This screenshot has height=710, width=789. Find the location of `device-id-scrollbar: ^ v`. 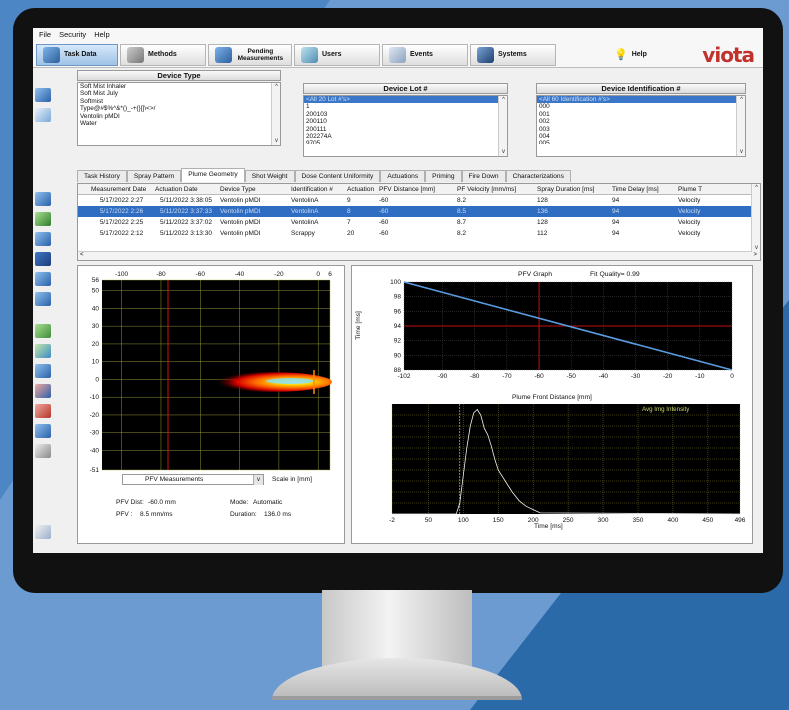

device-id-scrollbar: ^ v is located at coordinates (740, 126).